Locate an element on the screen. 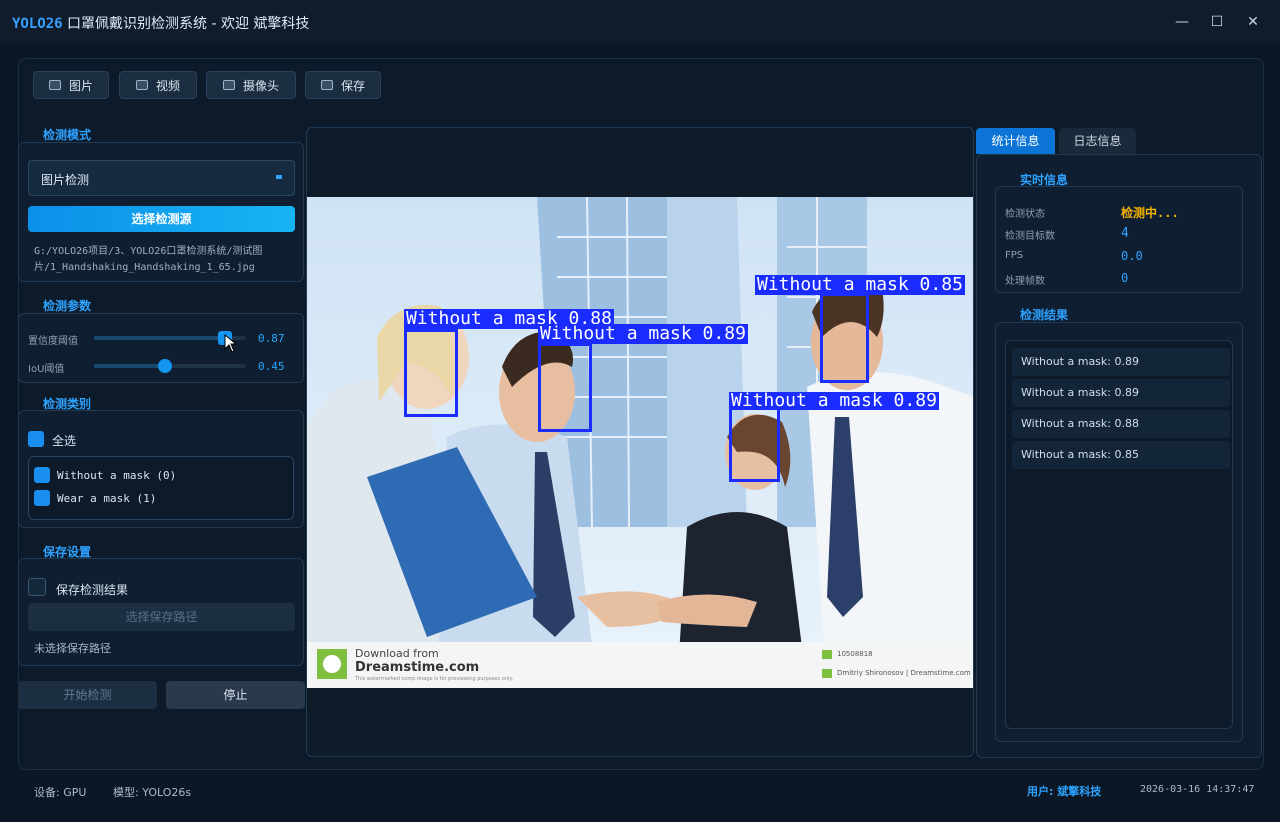  list-item: Without a mask: 0.88 is located at coordinates (1121, 424).